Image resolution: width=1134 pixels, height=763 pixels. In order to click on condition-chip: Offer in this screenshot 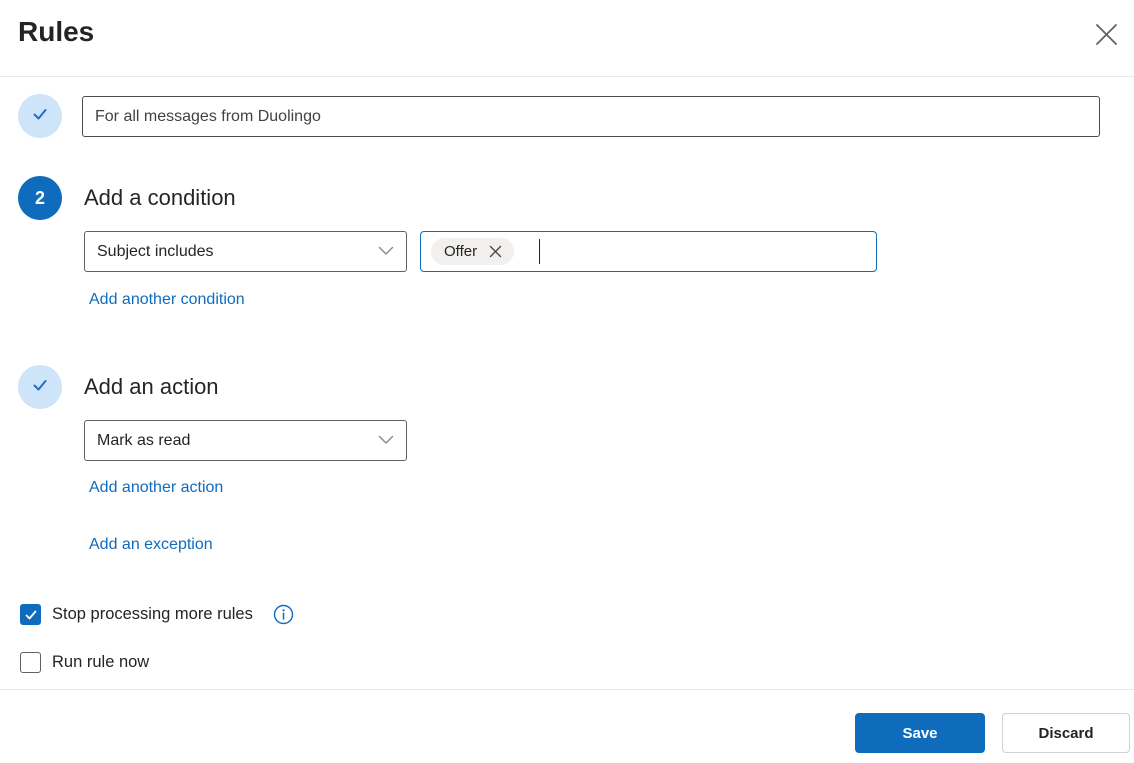, I will do `click(473, 251)`.